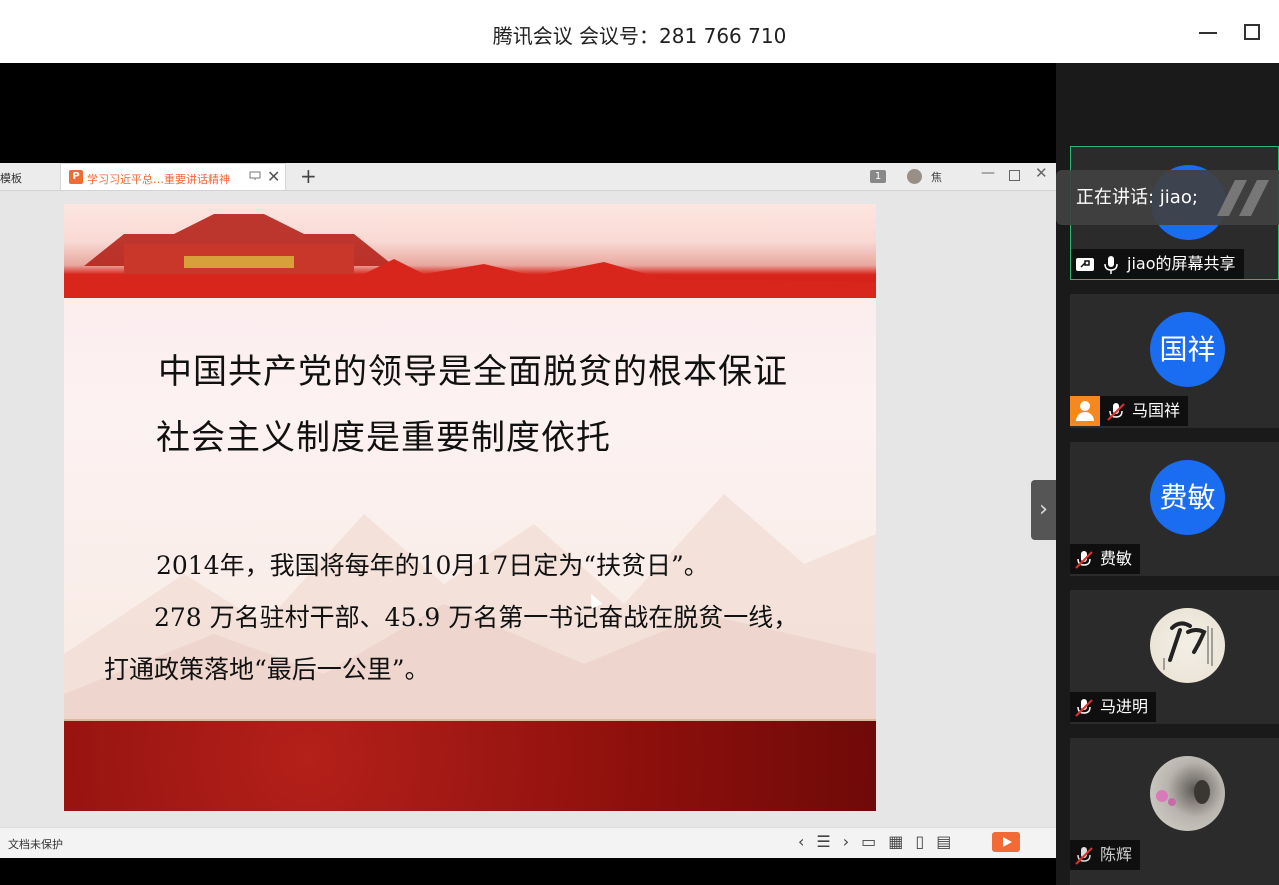 The height and width of the screenshot is (885, 1279). What do you see at coordinates (35, 844) in the screenshot?
I see `document-protection-status: 文档未保护` at bounding box center [35, 844].